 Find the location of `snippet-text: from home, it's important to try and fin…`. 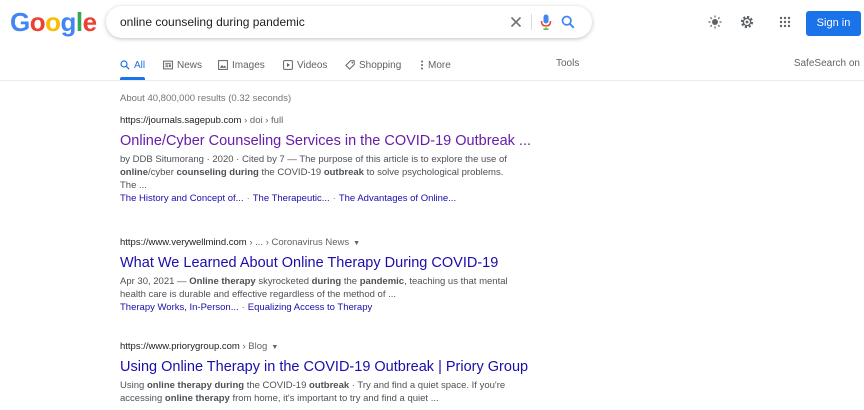

snippet-text: from home, it's important to try and fin… is located at coordinates (334, 398).